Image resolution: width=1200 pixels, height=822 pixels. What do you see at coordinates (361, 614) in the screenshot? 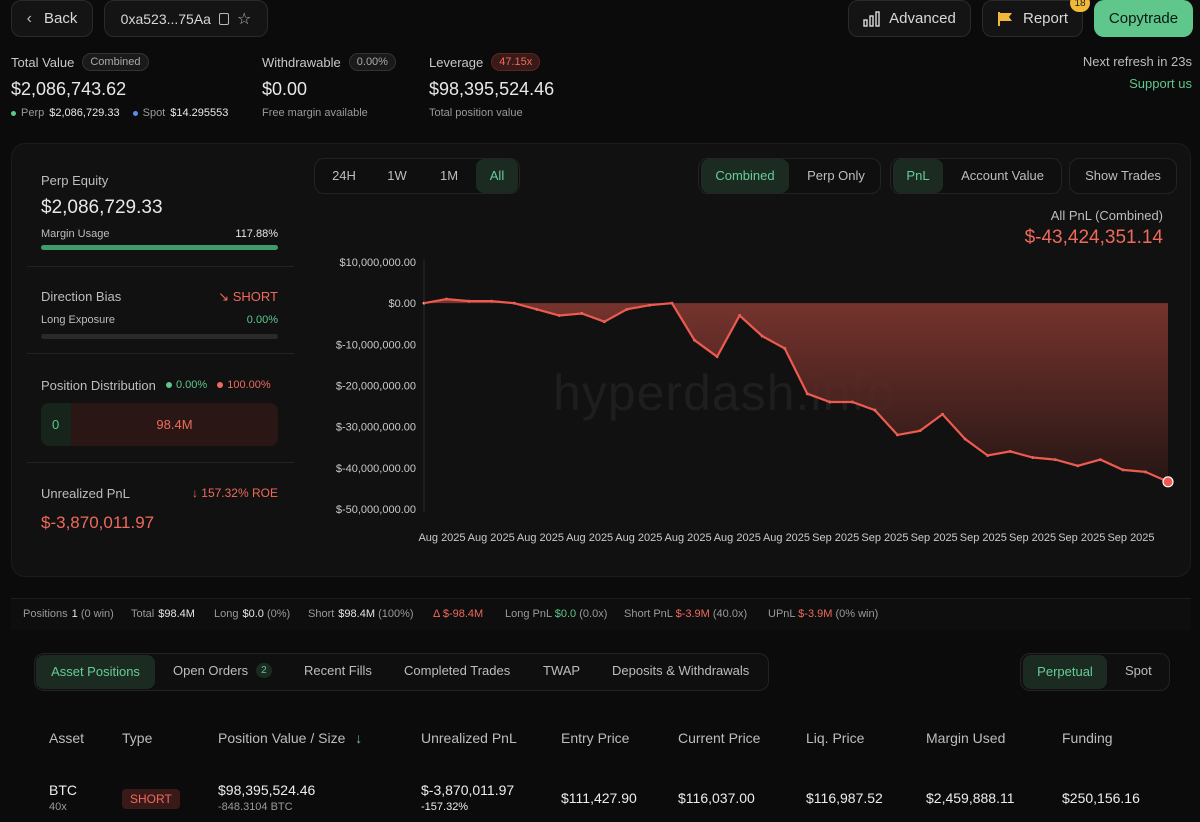
I see `stat-short: Short $98.4M (100%)` at bounding box center [361, 614].